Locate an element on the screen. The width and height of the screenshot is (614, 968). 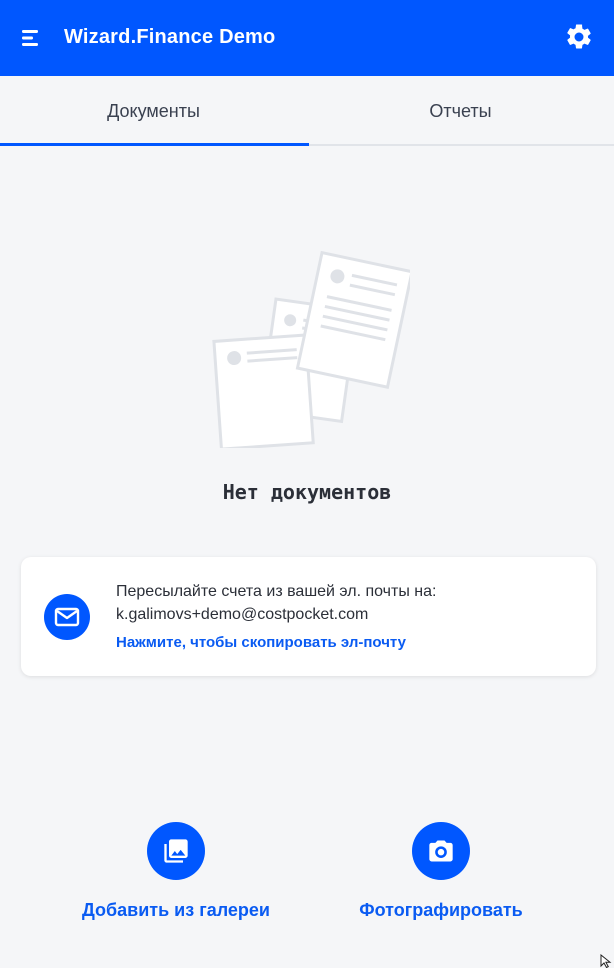
tab-documents: Документы is located at coordinates (153, 111).